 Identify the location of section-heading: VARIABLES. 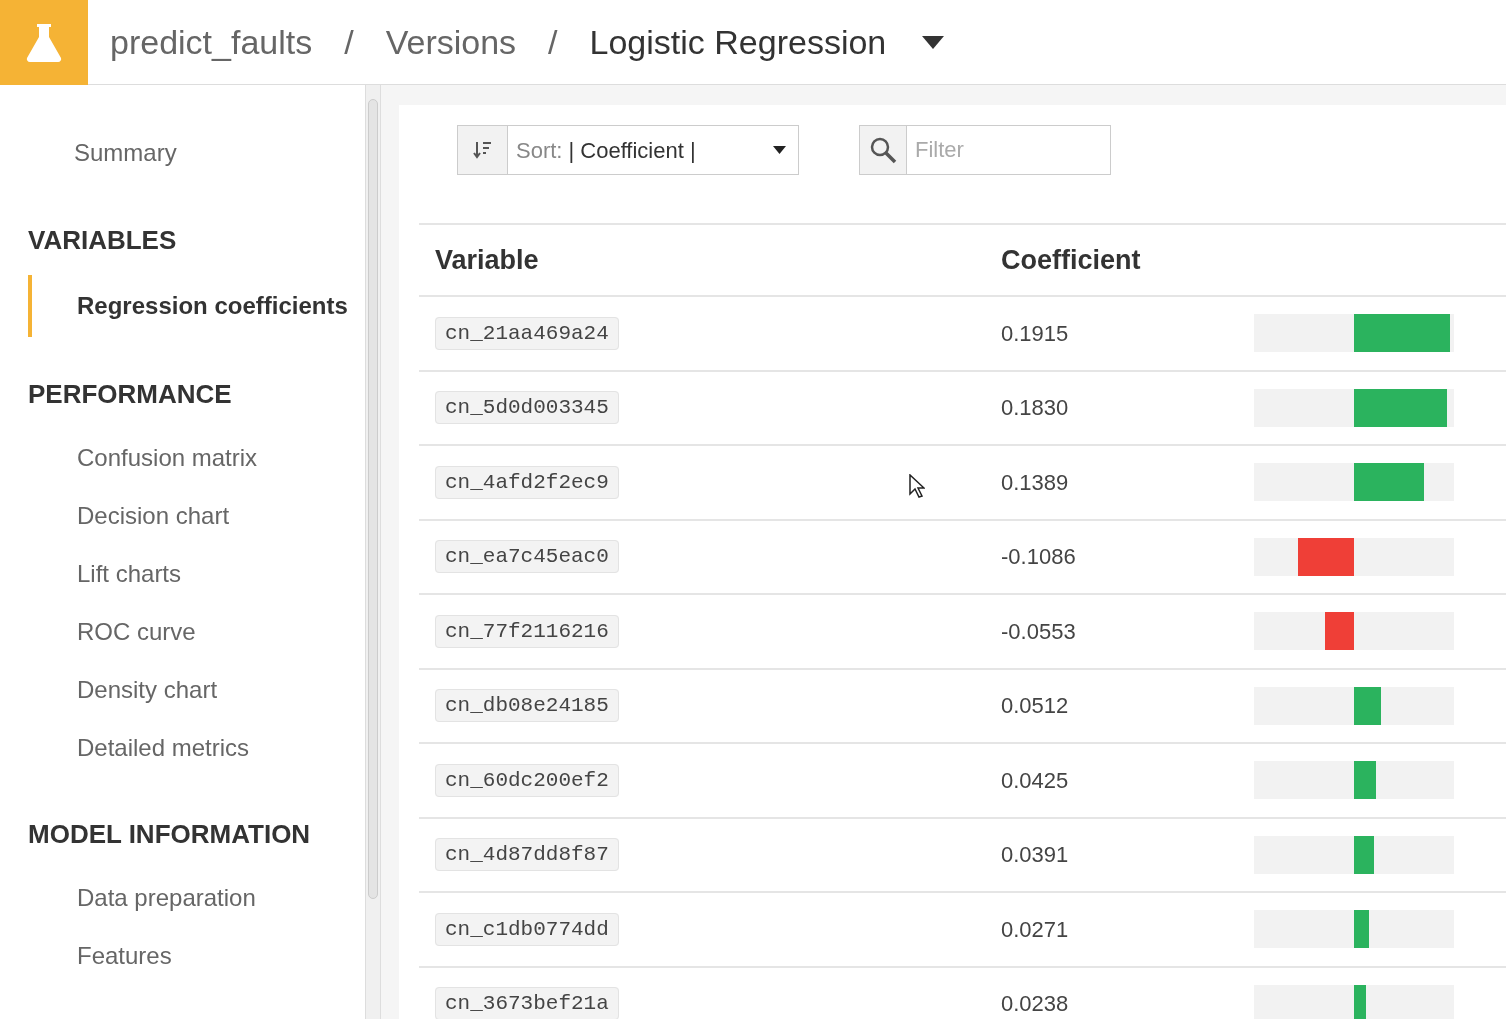
(102, 240).